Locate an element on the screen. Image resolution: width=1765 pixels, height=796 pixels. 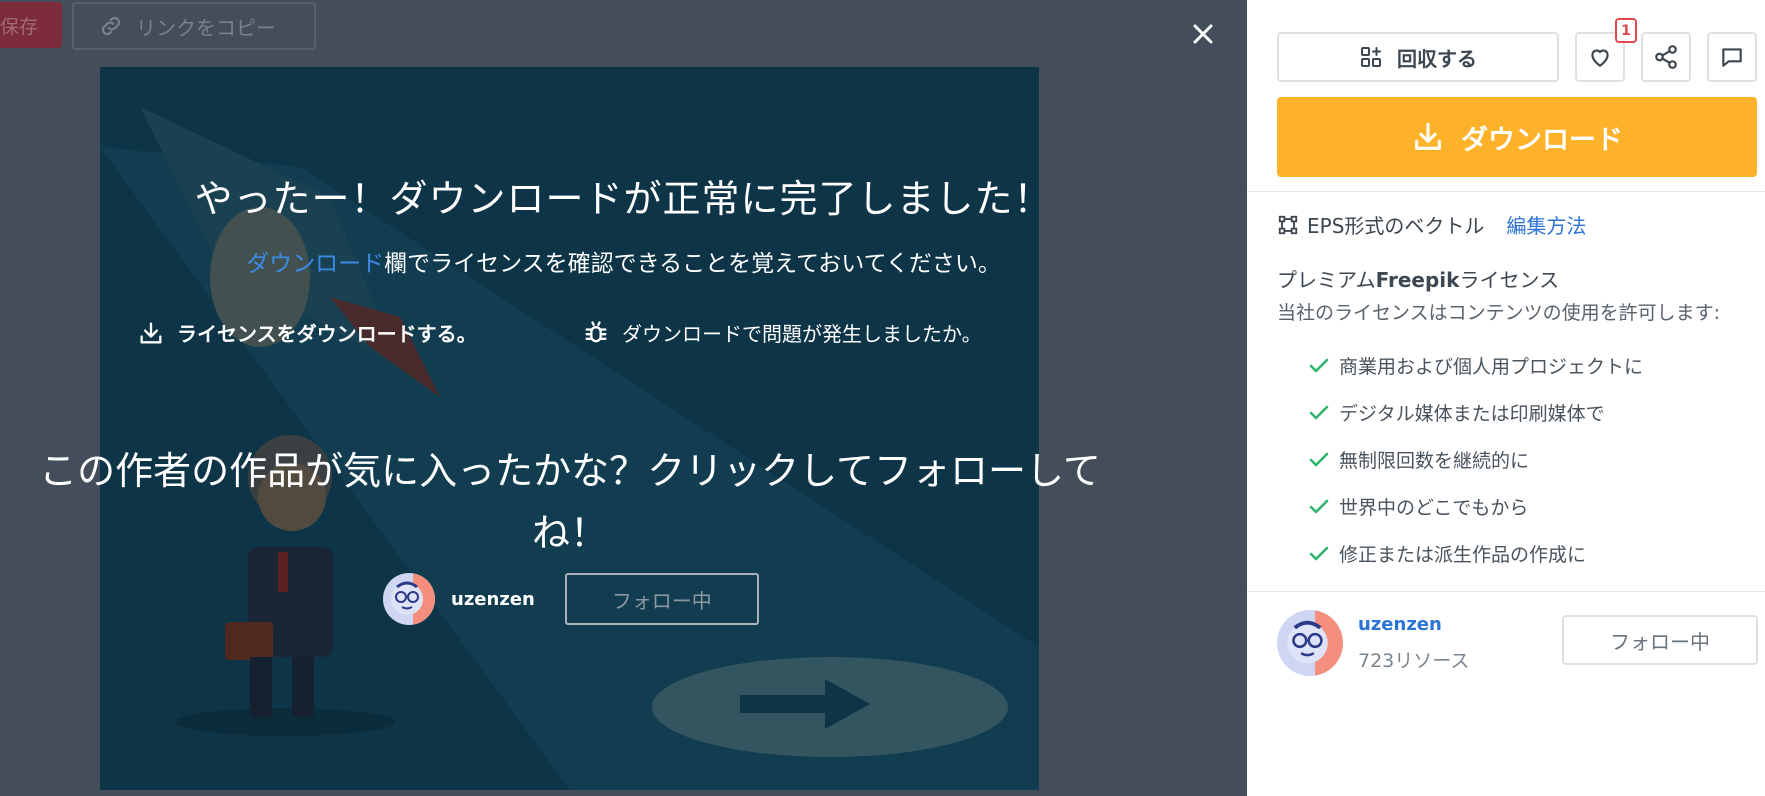
link-icon is located at coordinates (111, 26).